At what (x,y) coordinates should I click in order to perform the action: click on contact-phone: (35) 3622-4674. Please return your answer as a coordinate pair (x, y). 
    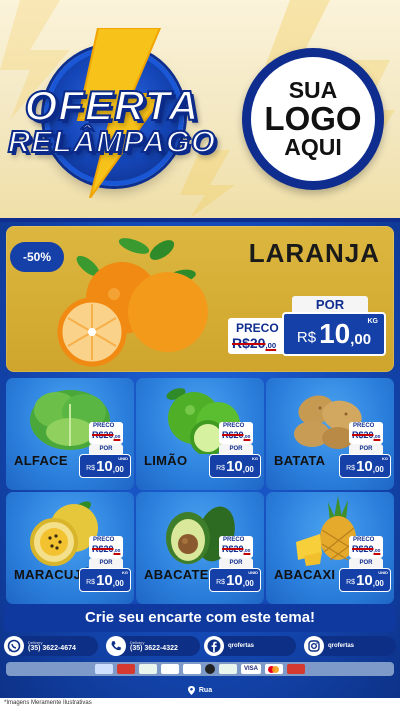
    Looking at the image, I should click on (52, 648).